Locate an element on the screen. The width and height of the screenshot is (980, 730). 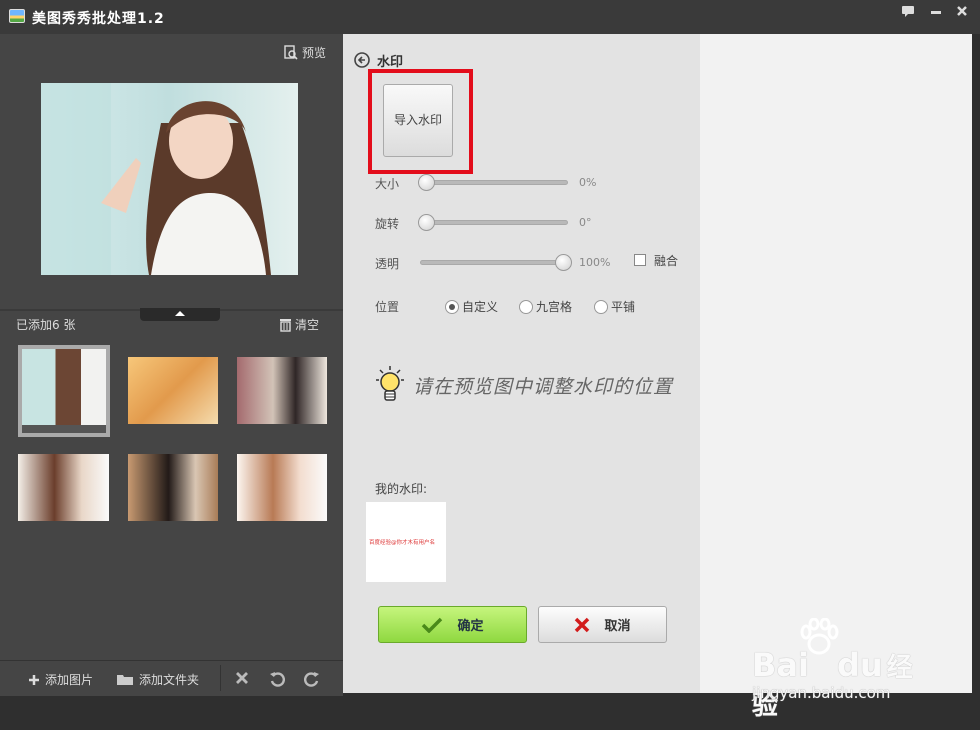
position-option-grid: 九宫格 is located at coordinates (554, 306).